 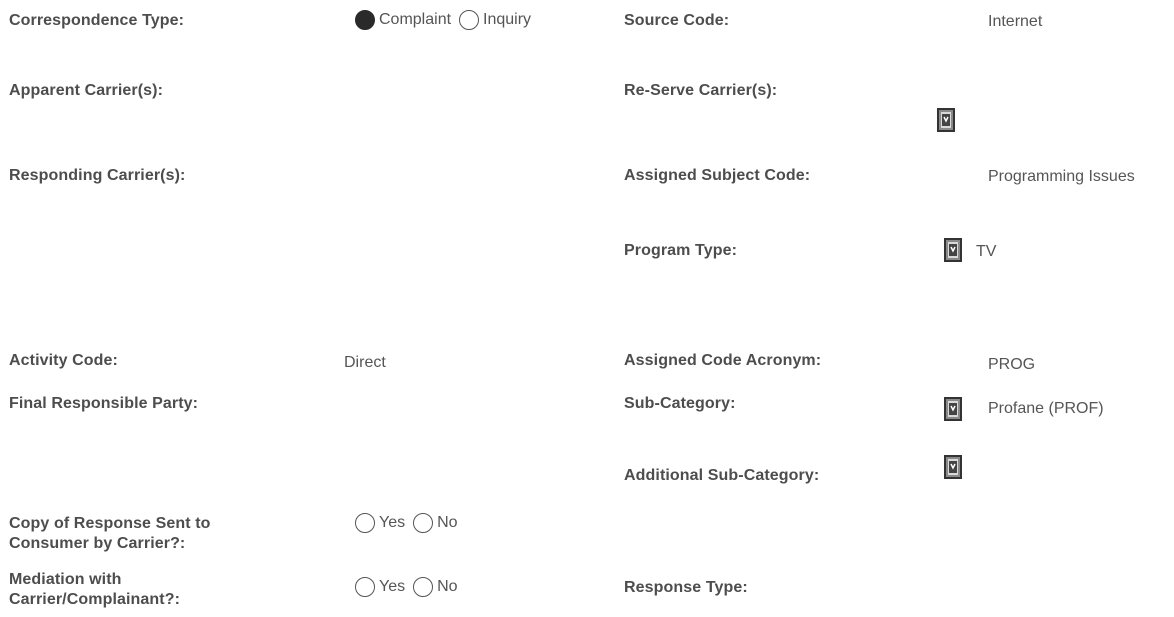 What do you see at coordinates (95, 599) in the screenshot?
I see `mediation-label-line2: Carrier/Complainant?:` at bounding box center [95, 599].